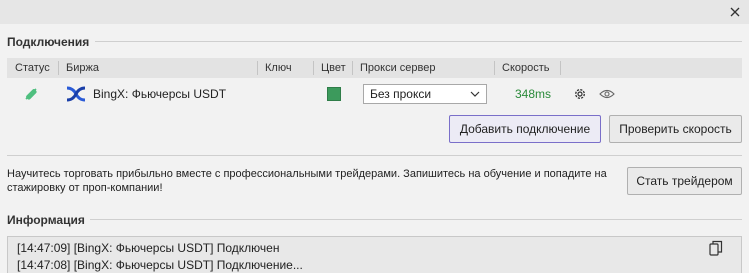  Describe the element at coordinates (684, 181) in the screenshot. I see `become-trader-button: Стать трейдером` at that location.